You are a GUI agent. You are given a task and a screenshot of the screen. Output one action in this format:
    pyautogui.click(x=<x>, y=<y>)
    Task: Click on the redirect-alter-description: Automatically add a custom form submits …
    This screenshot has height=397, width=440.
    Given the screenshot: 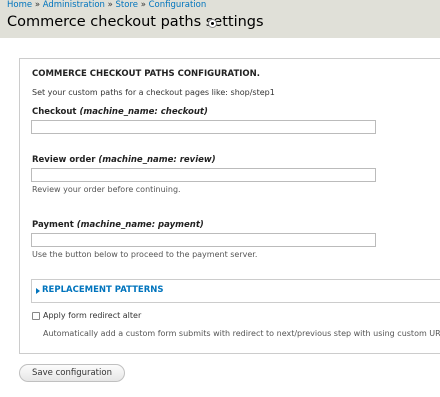 What is the action you would take?
    pyautogui.click(x=241, y=333)
    